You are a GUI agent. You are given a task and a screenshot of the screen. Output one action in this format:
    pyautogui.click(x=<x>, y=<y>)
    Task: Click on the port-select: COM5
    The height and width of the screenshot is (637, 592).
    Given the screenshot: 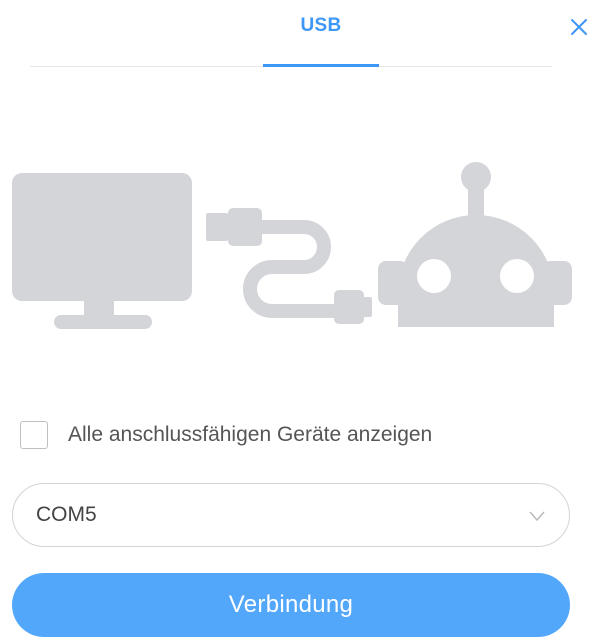 What is the action you would take?
    pyautogui.click(x=291, y=515)
    